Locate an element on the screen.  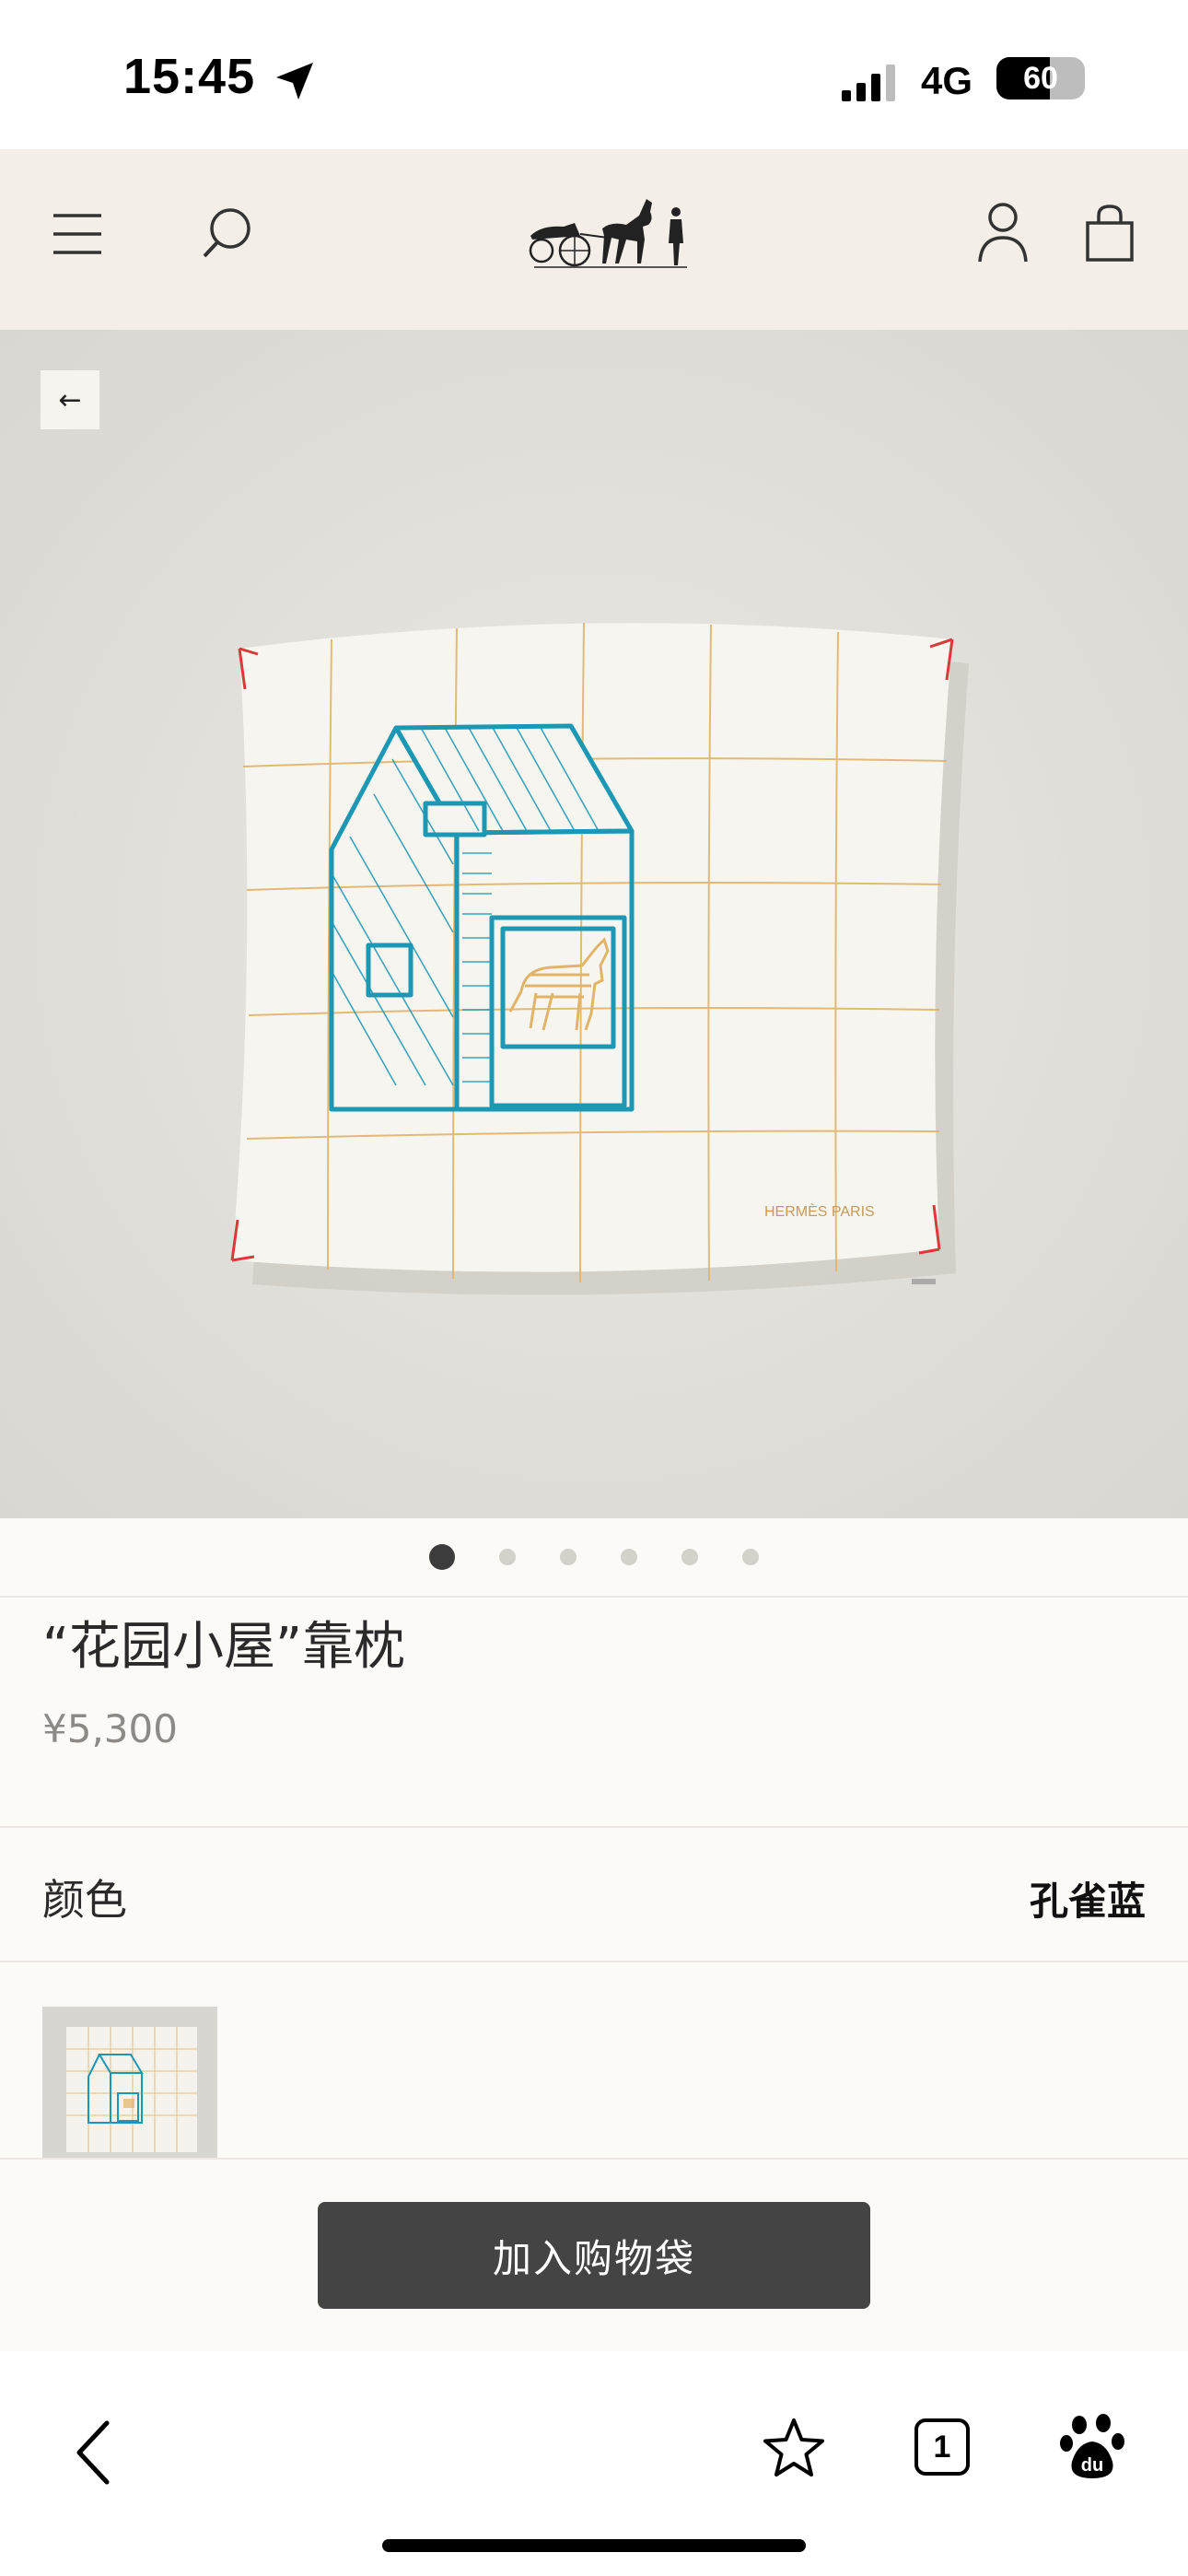
swatch-pillow-image is located at coordinates (129, 2082).